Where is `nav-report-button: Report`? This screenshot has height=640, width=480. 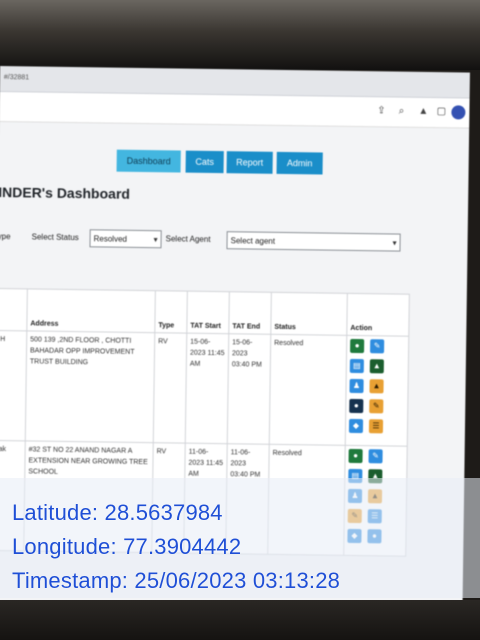
nav-report-button: Report is located at coordinates (249, 162).